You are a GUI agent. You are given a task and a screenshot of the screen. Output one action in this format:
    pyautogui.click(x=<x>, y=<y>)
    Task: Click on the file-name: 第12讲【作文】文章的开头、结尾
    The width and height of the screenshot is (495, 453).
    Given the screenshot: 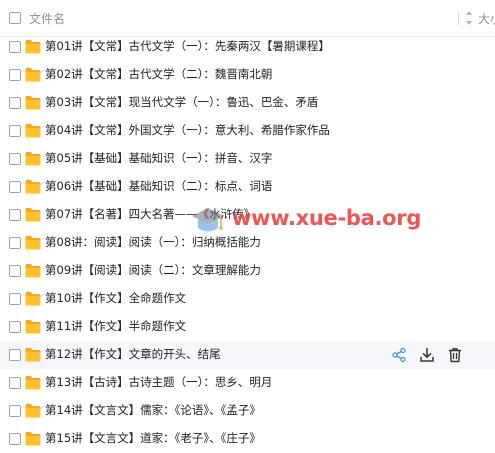 What is the action you would take?
    pyautogui.click(x=133, y=354)
    